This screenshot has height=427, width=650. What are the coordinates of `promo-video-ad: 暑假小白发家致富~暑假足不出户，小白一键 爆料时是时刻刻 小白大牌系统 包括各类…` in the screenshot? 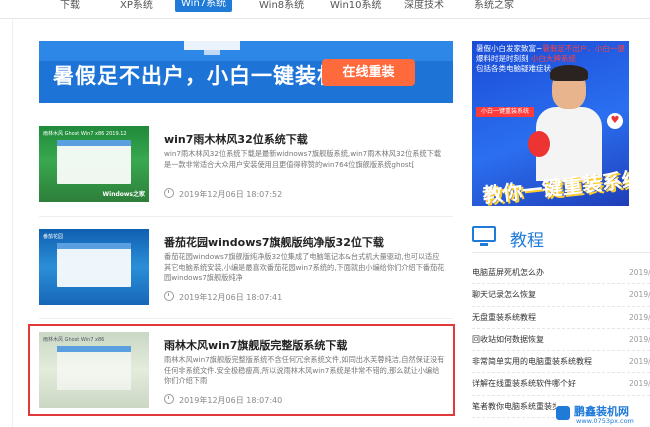 It's located at (550, 123).